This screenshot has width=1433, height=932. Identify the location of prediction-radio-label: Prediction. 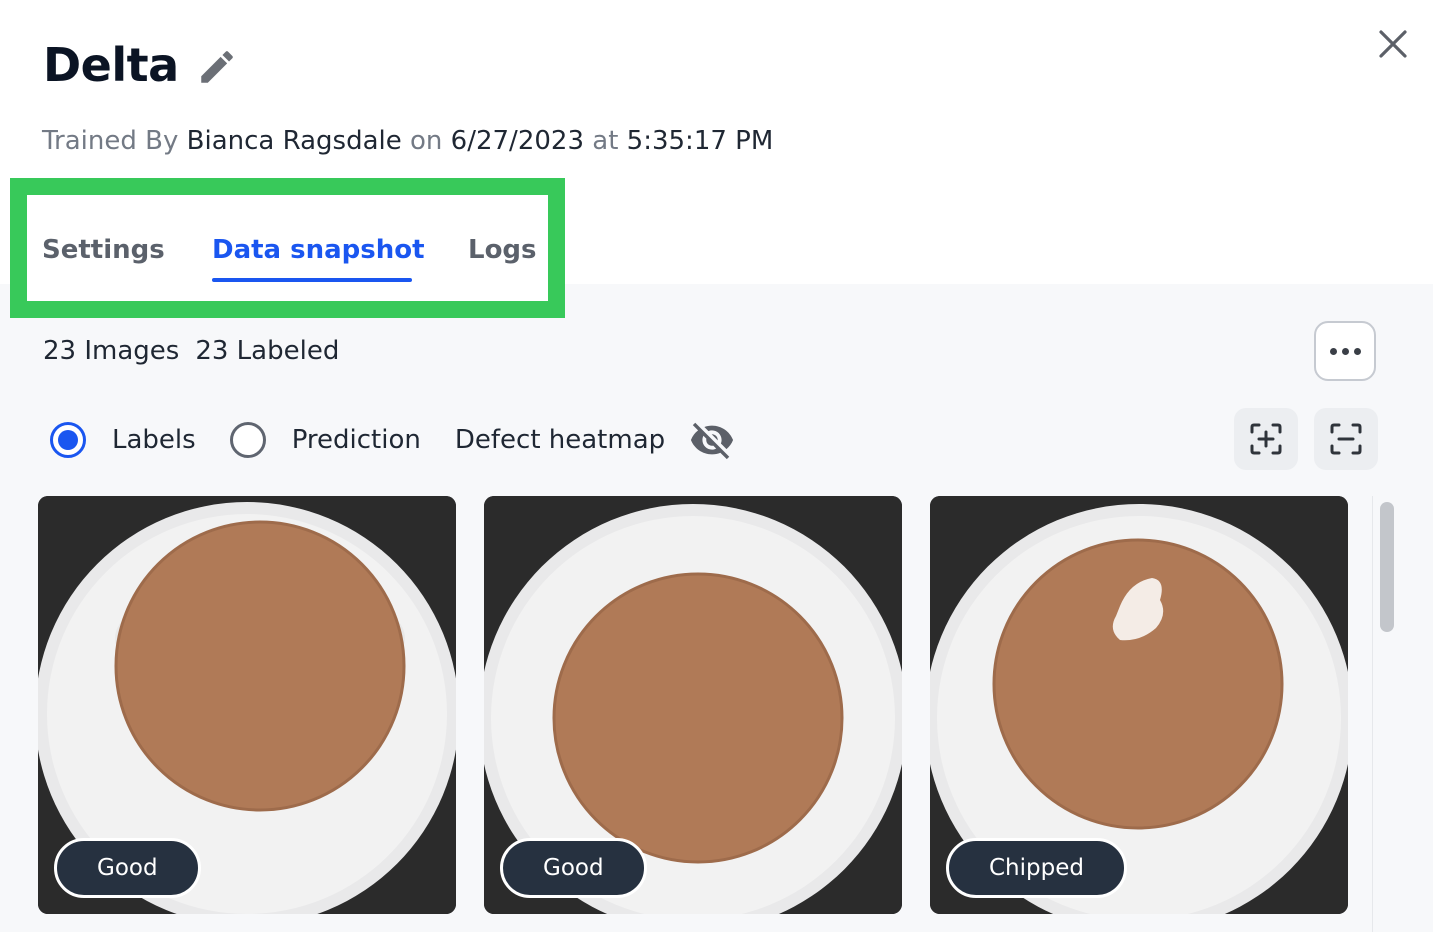
(356, 440).